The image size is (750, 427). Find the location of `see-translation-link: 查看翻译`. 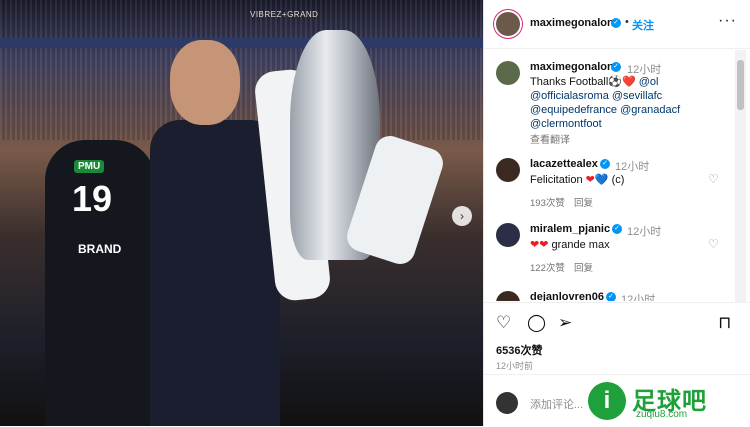

see-translation-link: 查看翻译 is located at coordinates (550, 138).